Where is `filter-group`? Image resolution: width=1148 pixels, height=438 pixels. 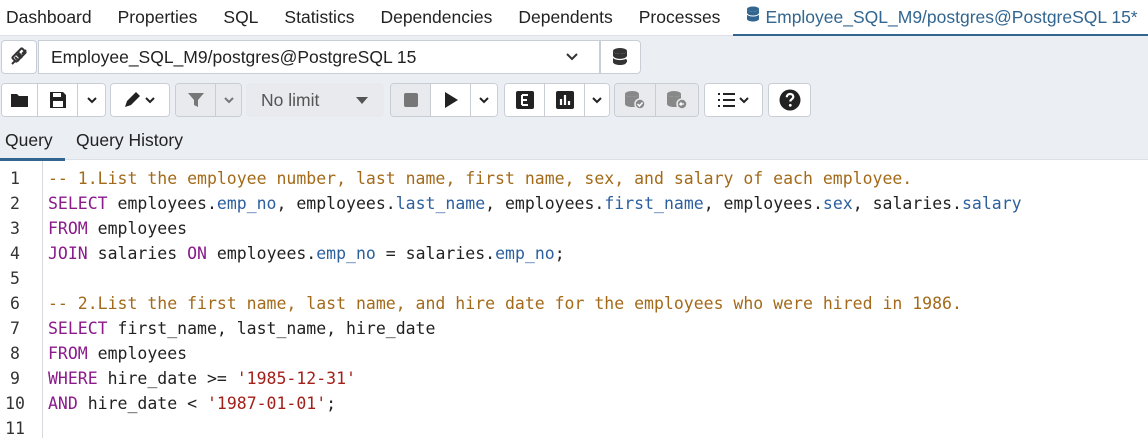
filter-group is located at coordinates (208, 100).